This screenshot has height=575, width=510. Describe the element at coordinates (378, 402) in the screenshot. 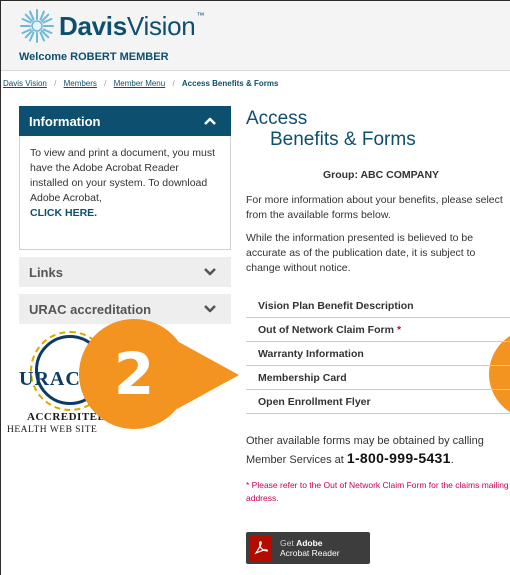

I see `form-link-open-enrollment: Open Enrollment Flyer` at that location.